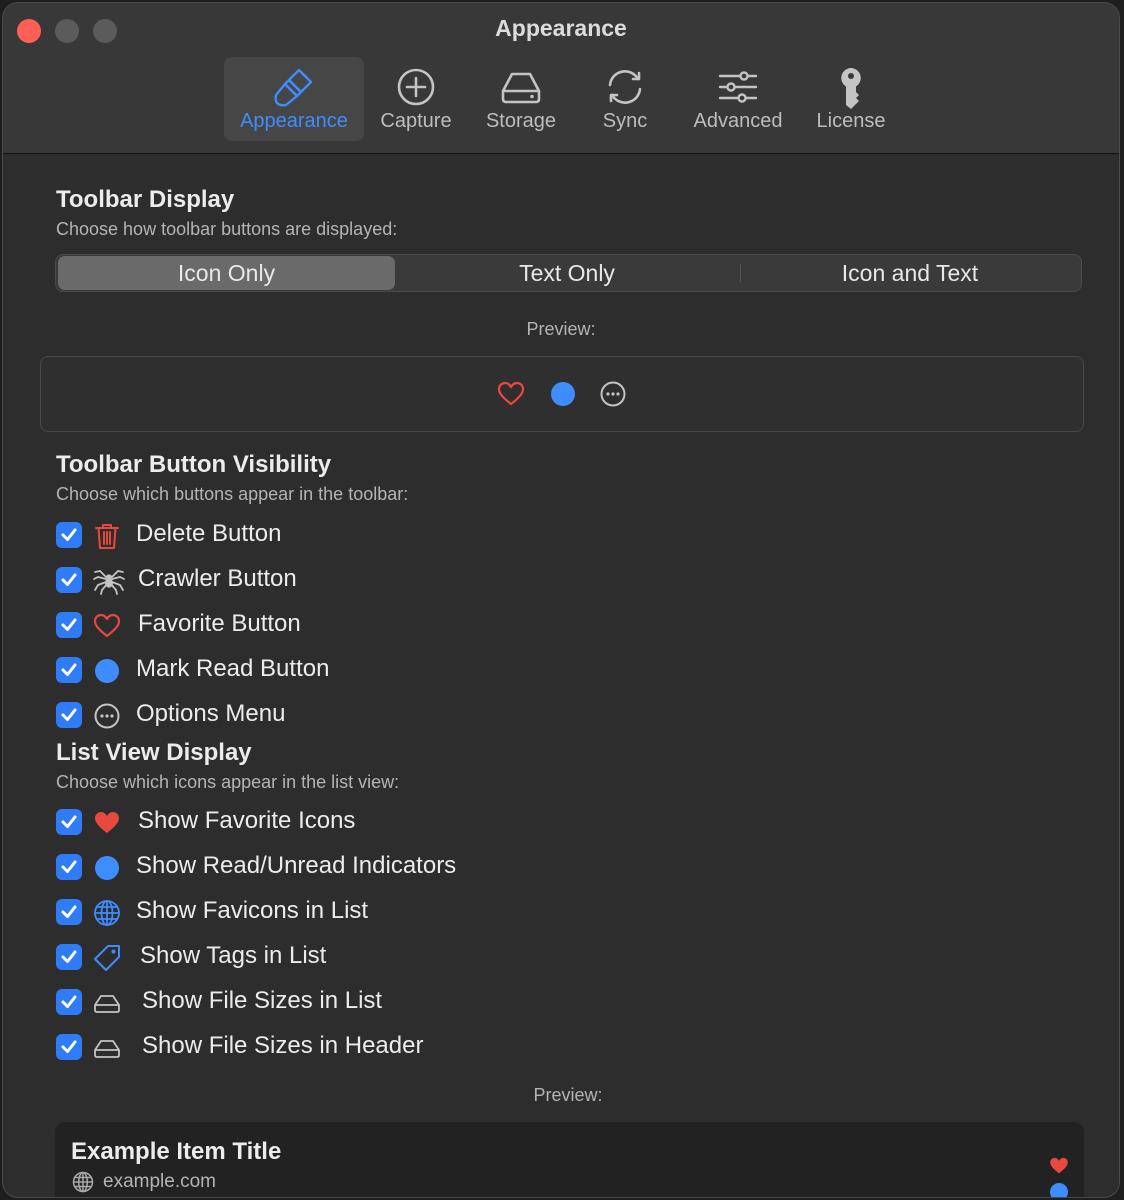 The width and height of the screenshot is (1124, 1200). I want to click on checkbox-row-show-file-sizes-header: Show File Sizes in Header, so click(406, 1047).